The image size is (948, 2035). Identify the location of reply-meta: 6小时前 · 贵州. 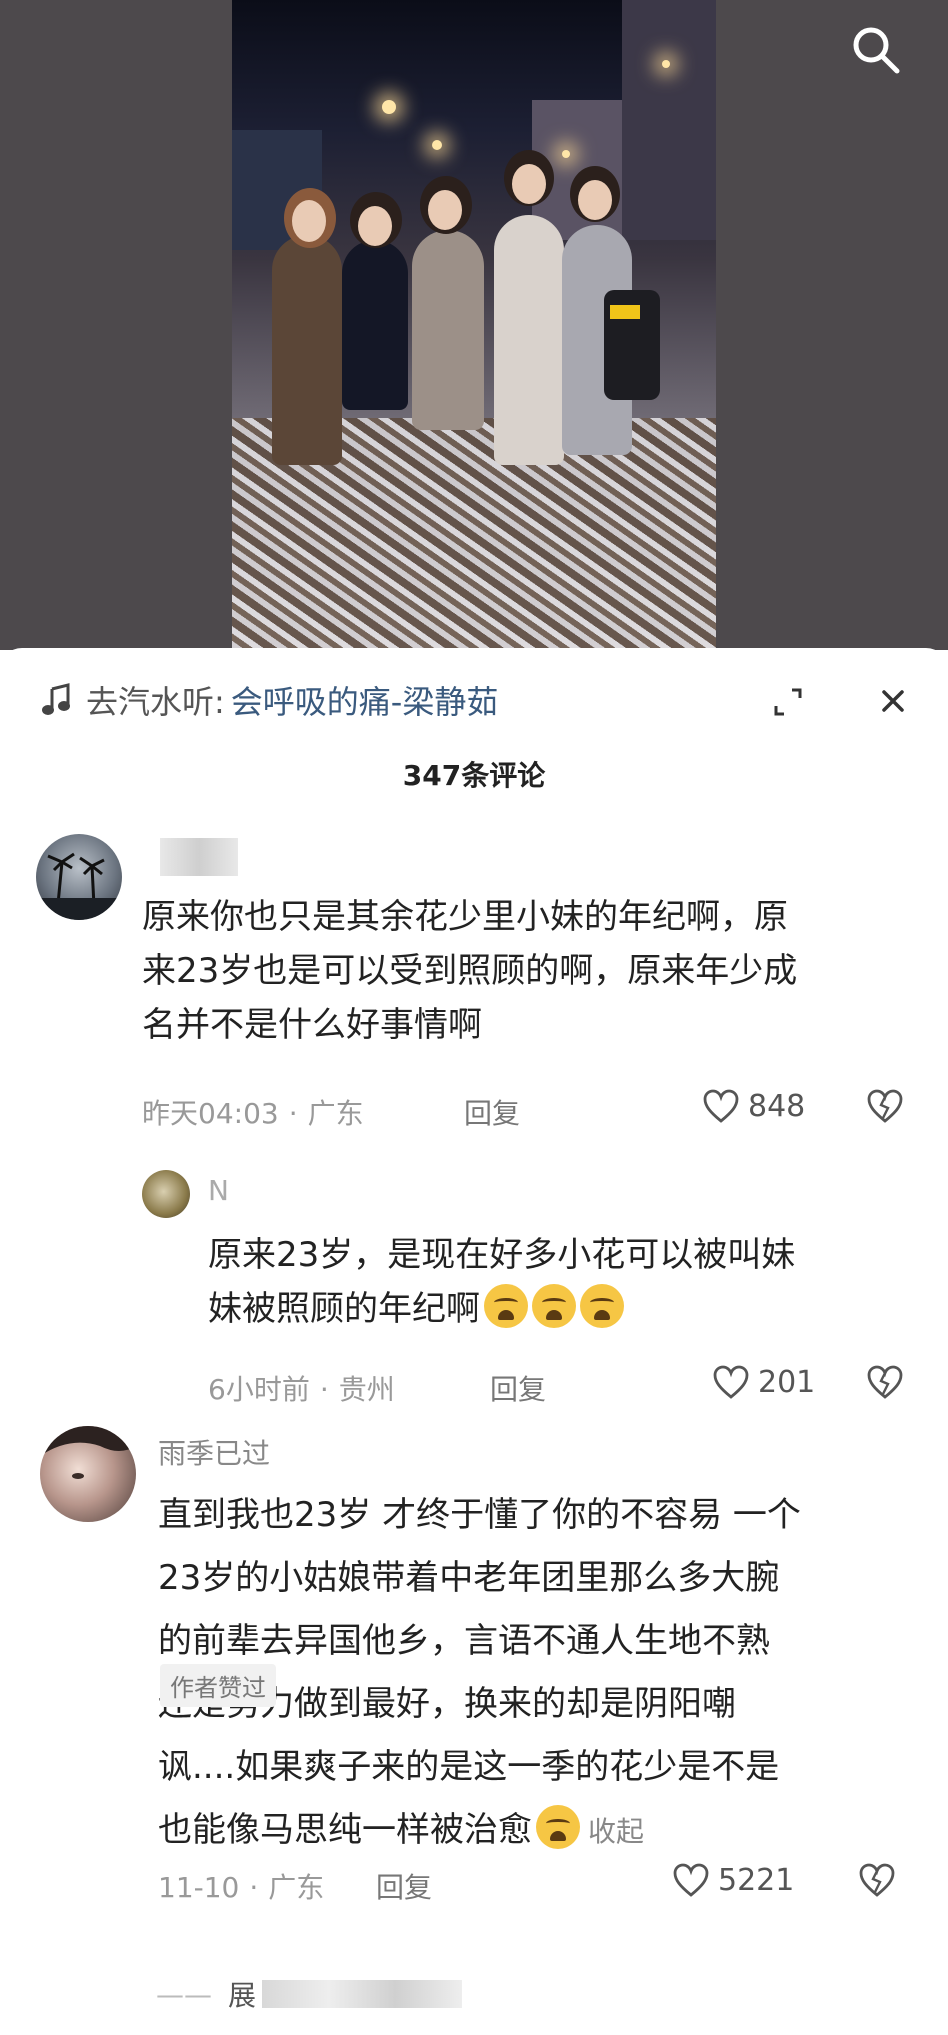
(301, 1389).